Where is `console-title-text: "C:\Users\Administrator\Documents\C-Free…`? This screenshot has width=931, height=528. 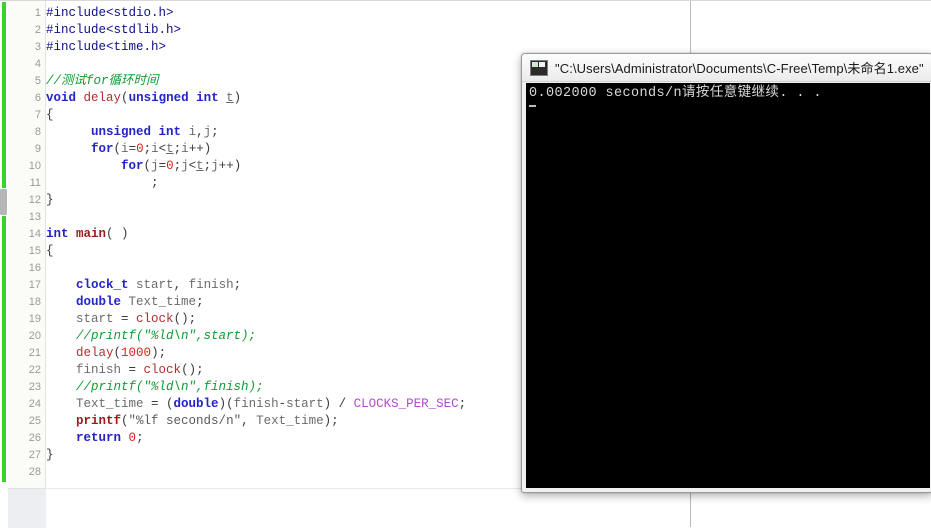 console-title-text: "C:\Users\Administrator\Documents\C-Free… is located at coordinates (739, 68).